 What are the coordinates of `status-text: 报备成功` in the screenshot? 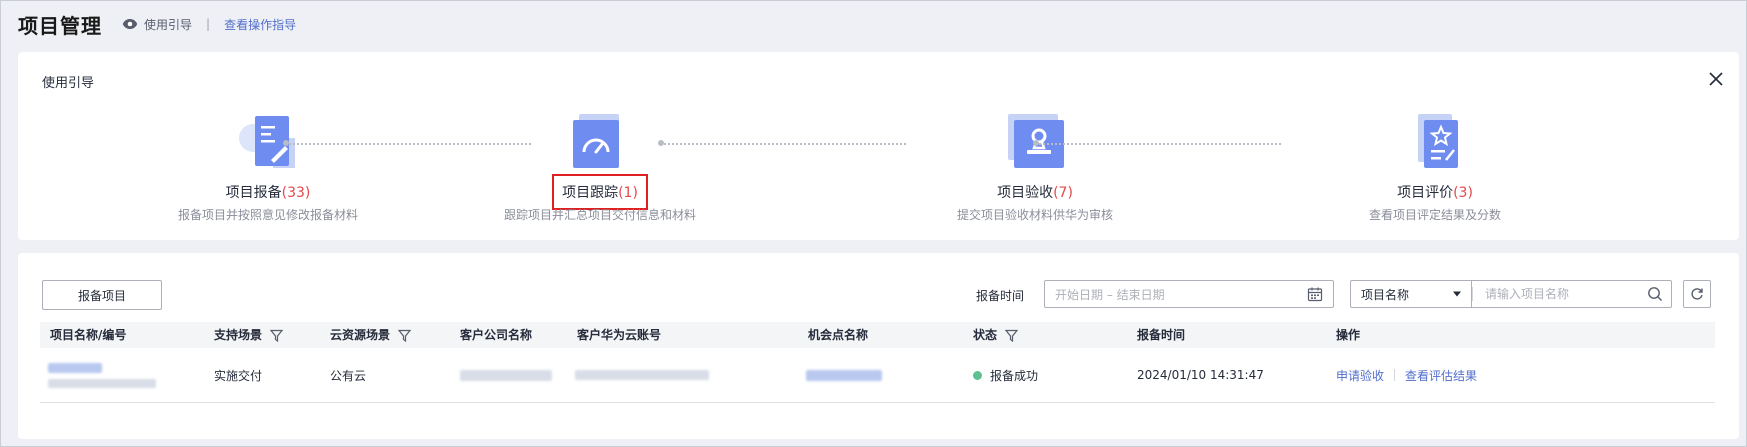 It's located at (1014, 375).